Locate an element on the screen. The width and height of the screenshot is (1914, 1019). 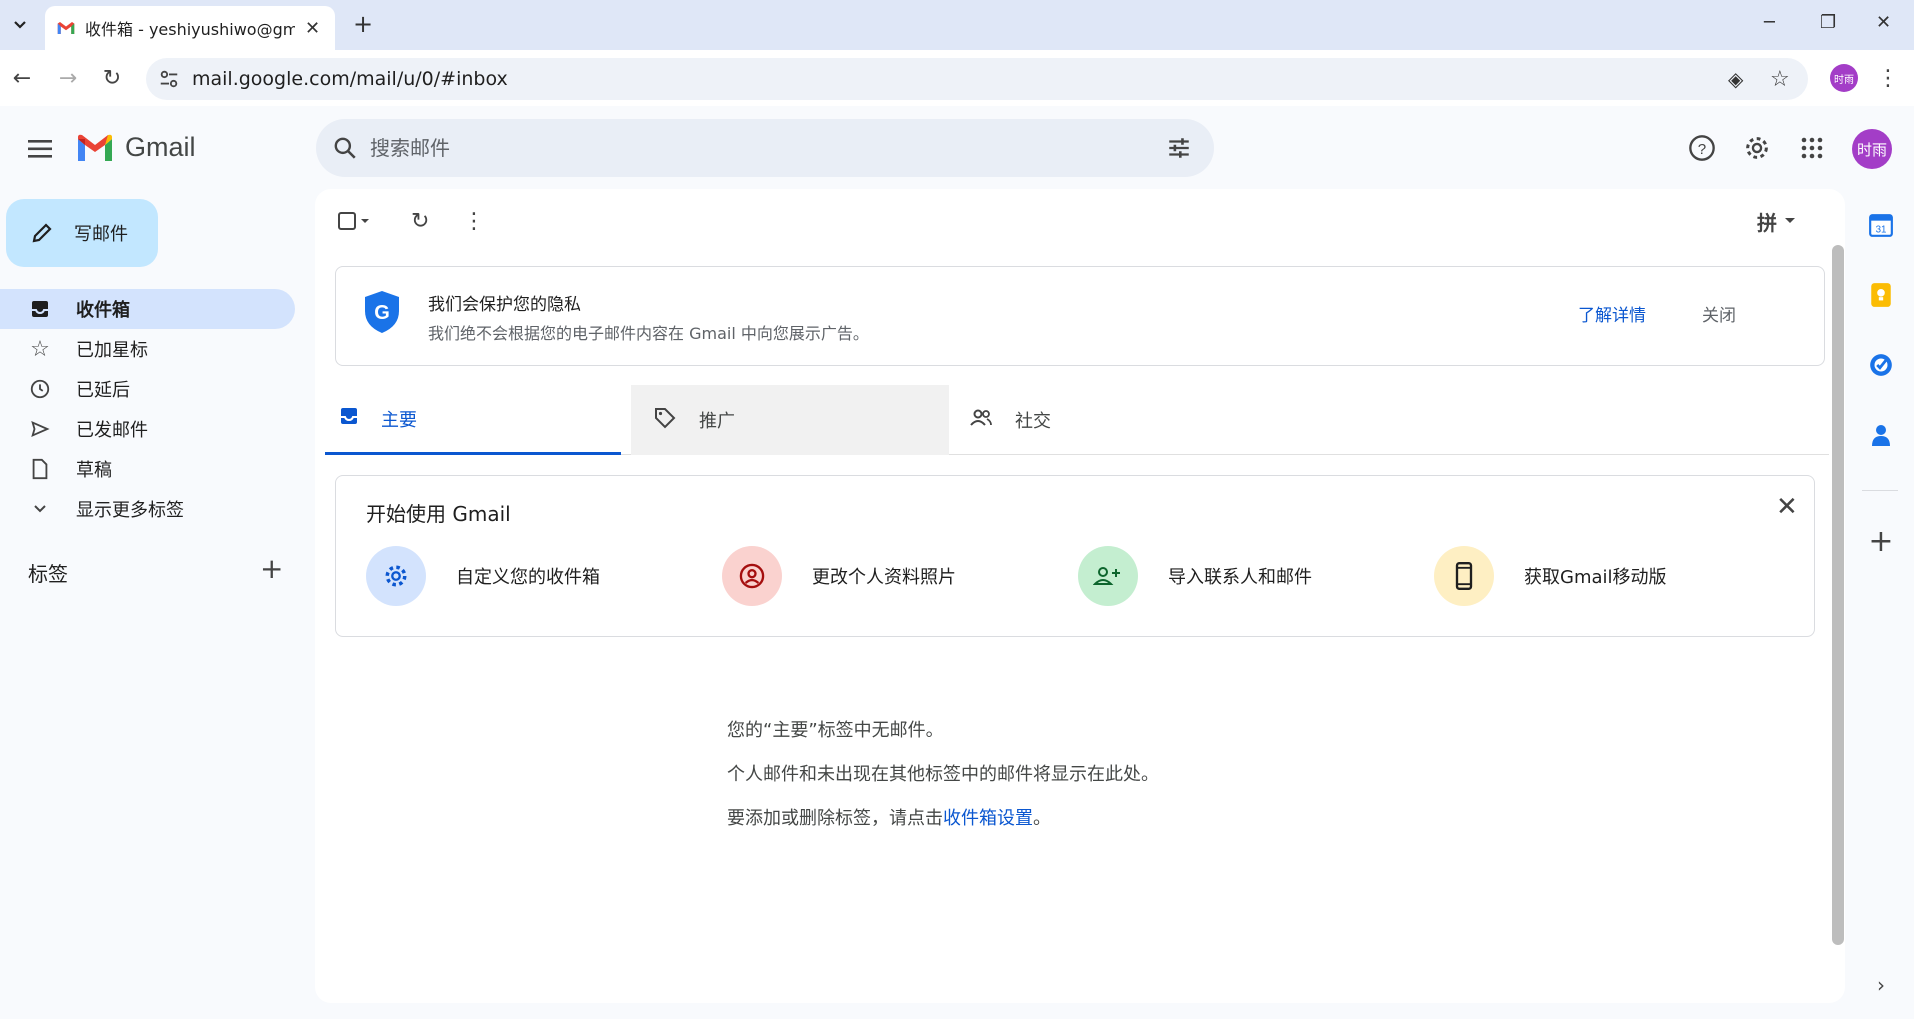
sidebar-item-label: 草稿 is located at coordinates (94, 470).